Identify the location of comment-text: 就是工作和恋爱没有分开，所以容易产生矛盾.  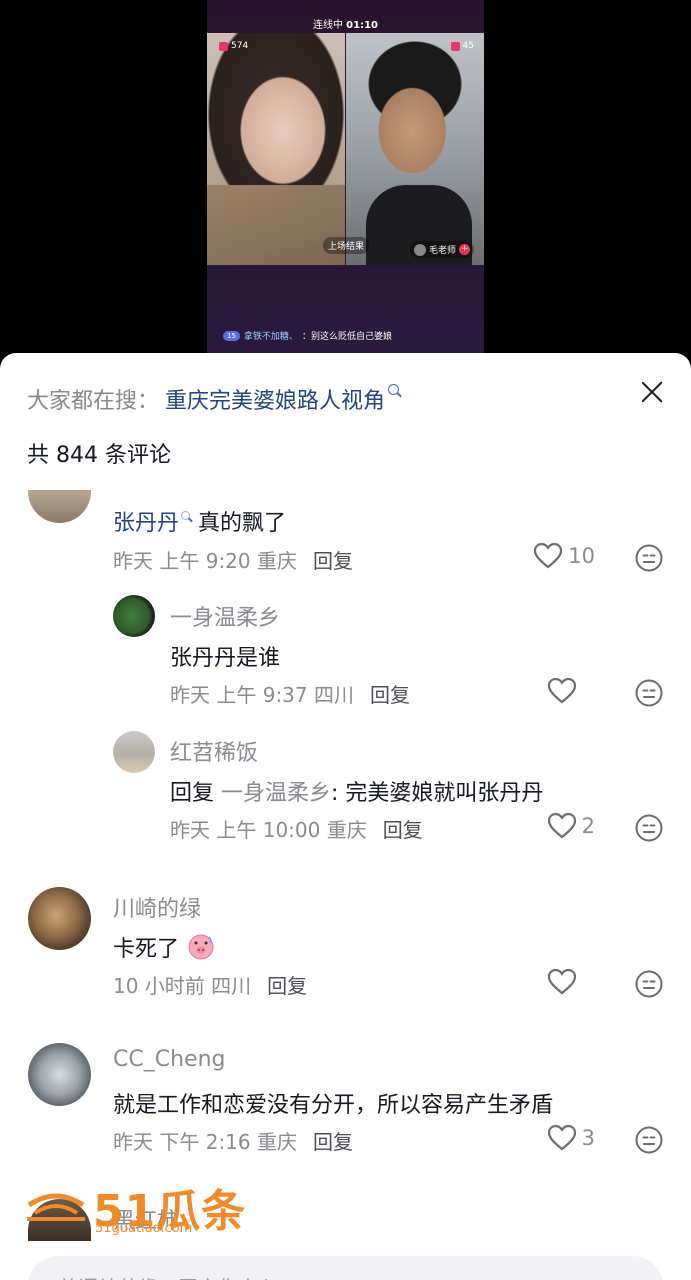
(333, 1105).